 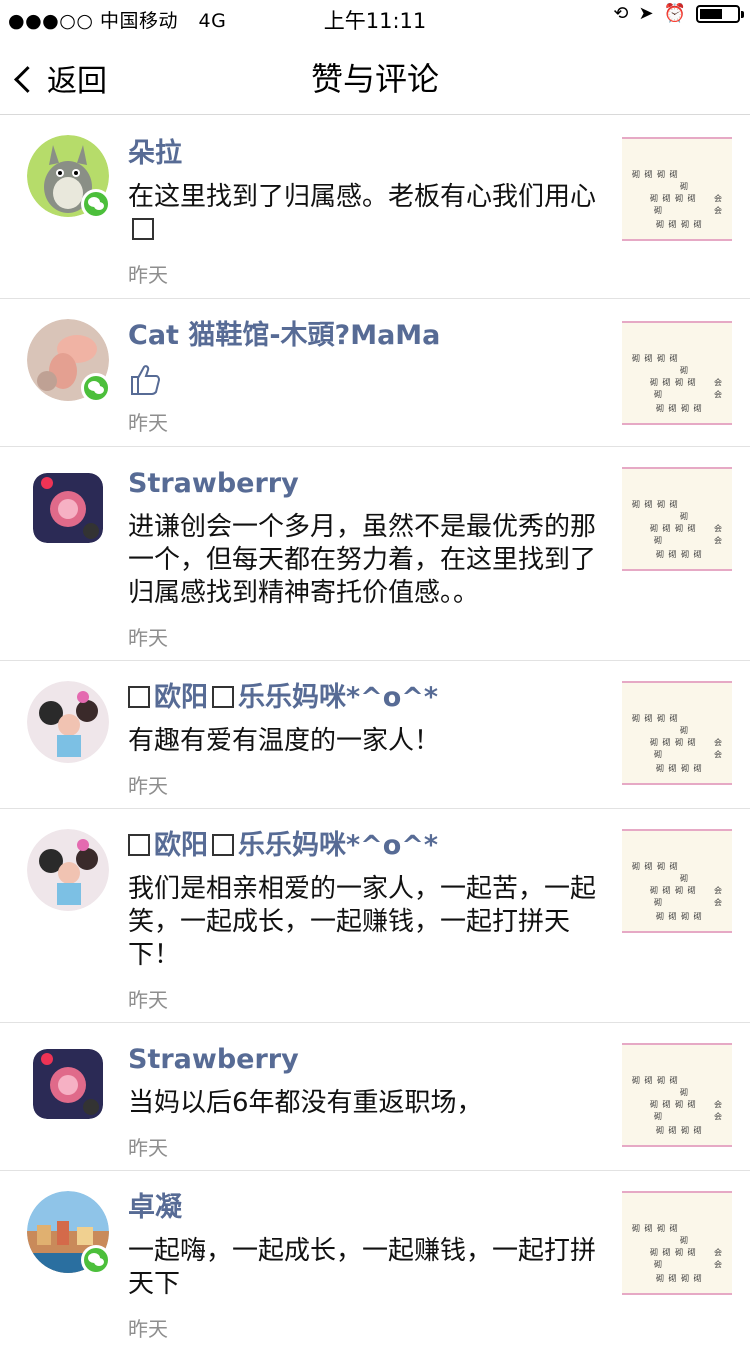 What do you see at coordinates (674, 13) in the screenshot?
I see `alarm-clock-icon: ⏰` at bounding box center [674, 13].